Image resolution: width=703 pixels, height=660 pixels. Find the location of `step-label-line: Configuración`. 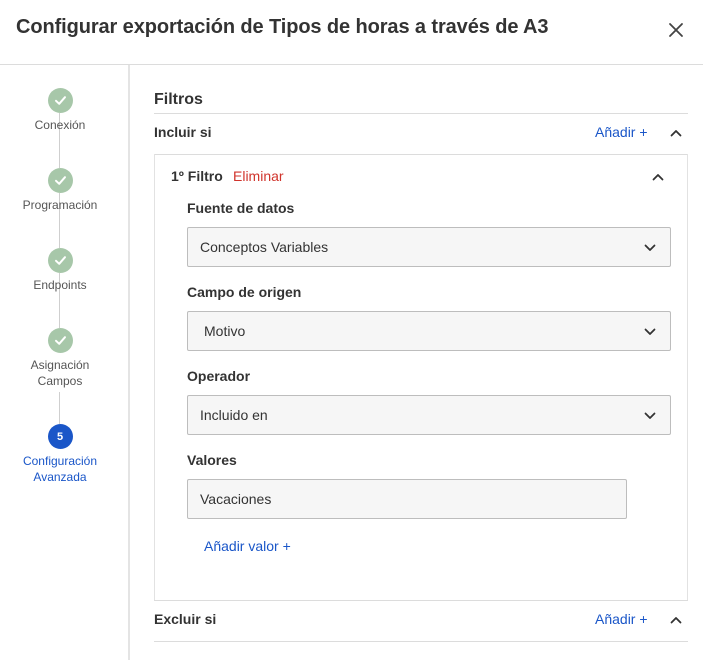

step-label-line: Configuración is located at coordinates (60, 461).